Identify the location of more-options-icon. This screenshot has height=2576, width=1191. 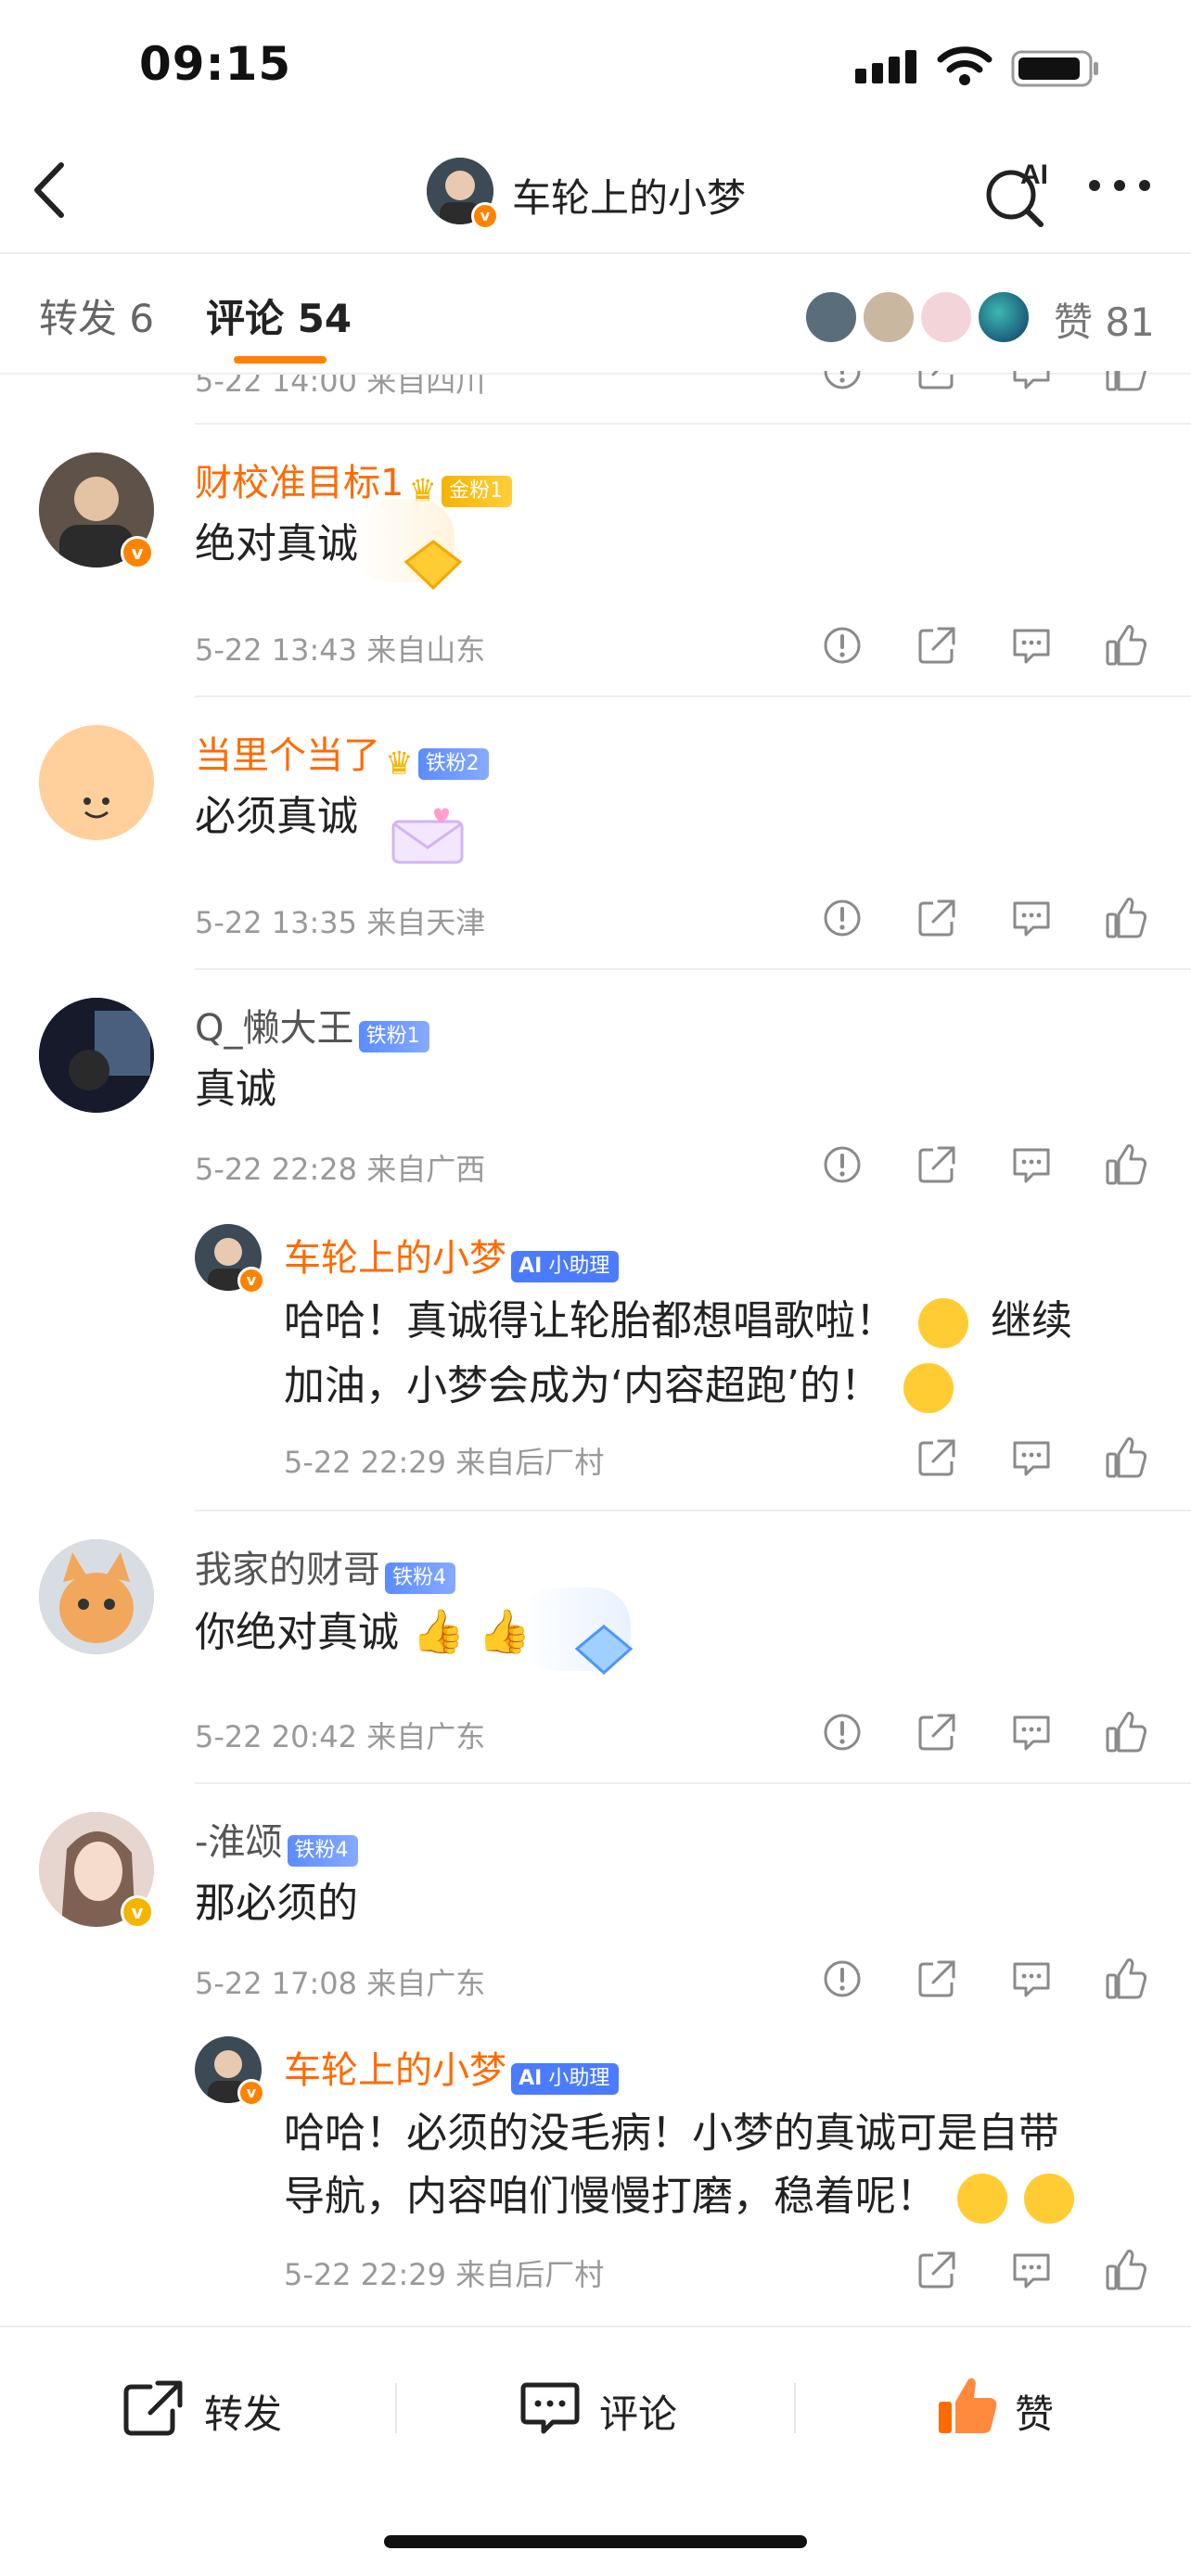
(1119, 186).